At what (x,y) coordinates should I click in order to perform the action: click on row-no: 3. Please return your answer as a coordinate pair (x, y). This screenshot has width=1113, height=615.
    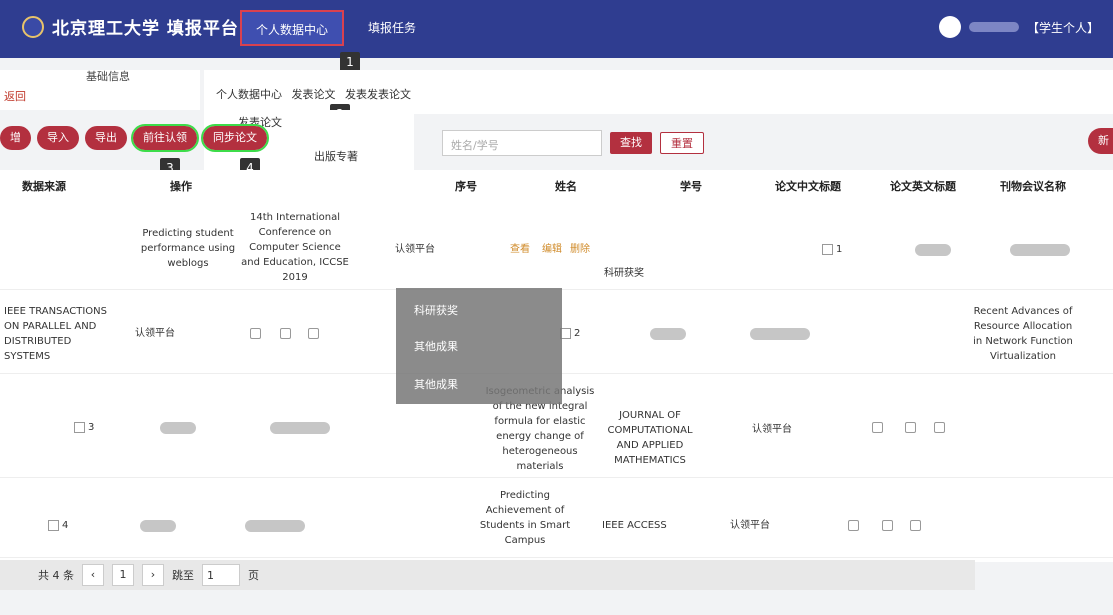
    Looking at the image, I should click on (91, 427).